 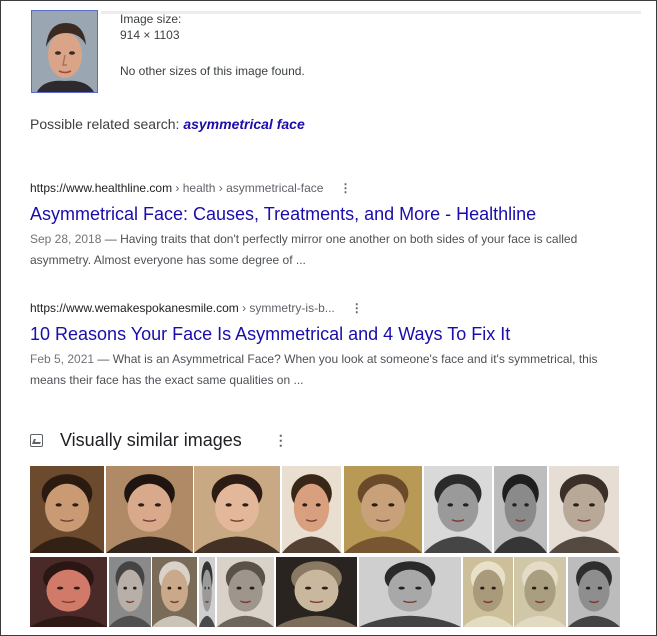 What do you see at coordinates (151, 439) in the screenshot?
I see `visually-similar-heading: Visually similar images` at bounding box center [151, 439].